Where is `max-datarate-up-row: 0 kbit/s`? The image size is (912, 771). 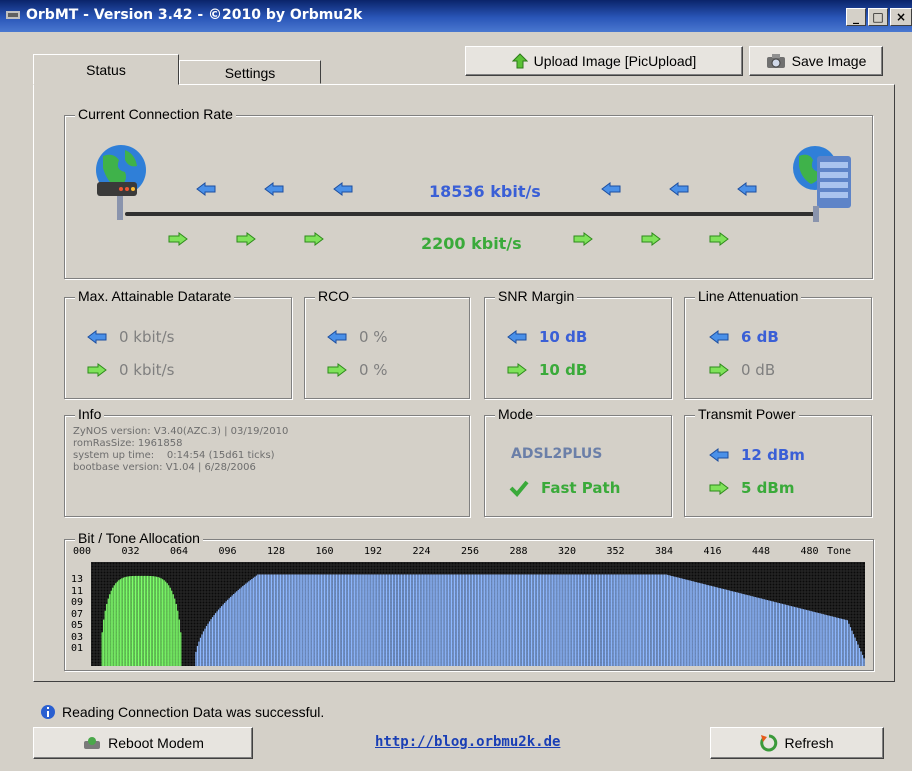
max-datarate-up-row: 0 kbit/s is located at coordinates (130, 370).